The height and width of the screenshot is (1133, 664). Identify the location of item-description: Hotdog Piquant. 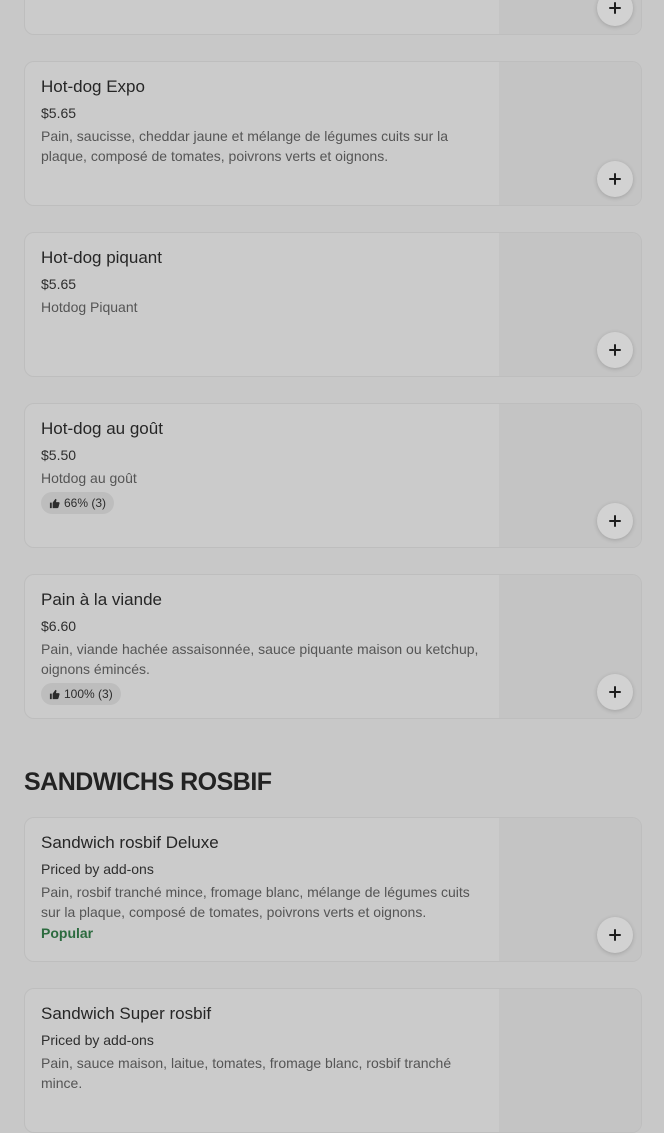
(89, 307).